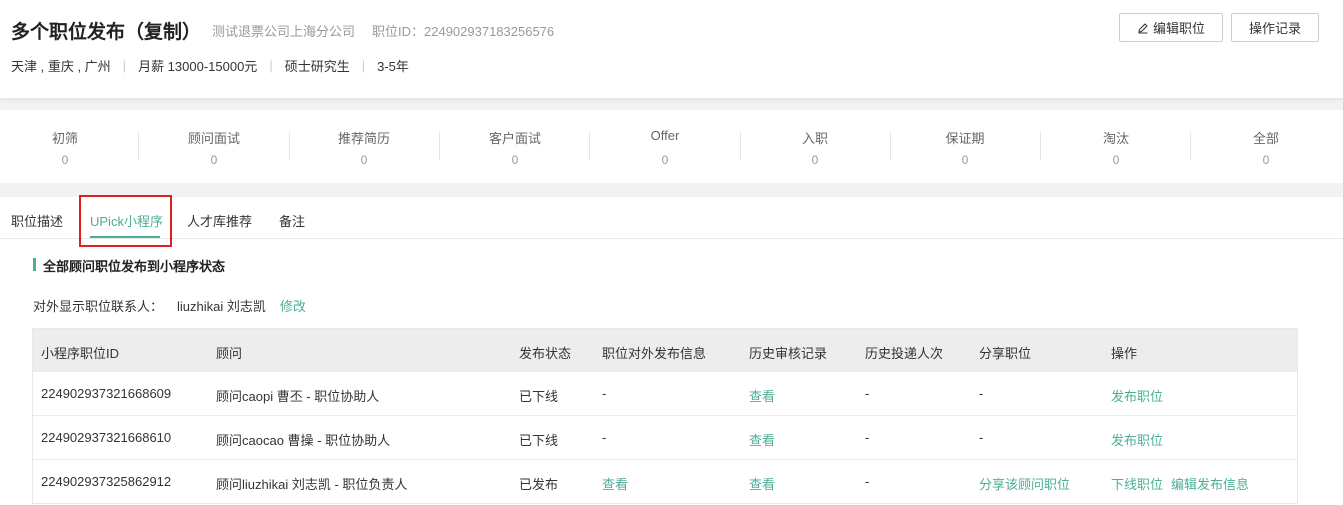 The height and width of the screenshot is (505, 1343). What do you see at coordinates (284, 31) in the screenshot?
I see `company-name: 测试退票公司上海分公司` at bounding box center [284, 31].